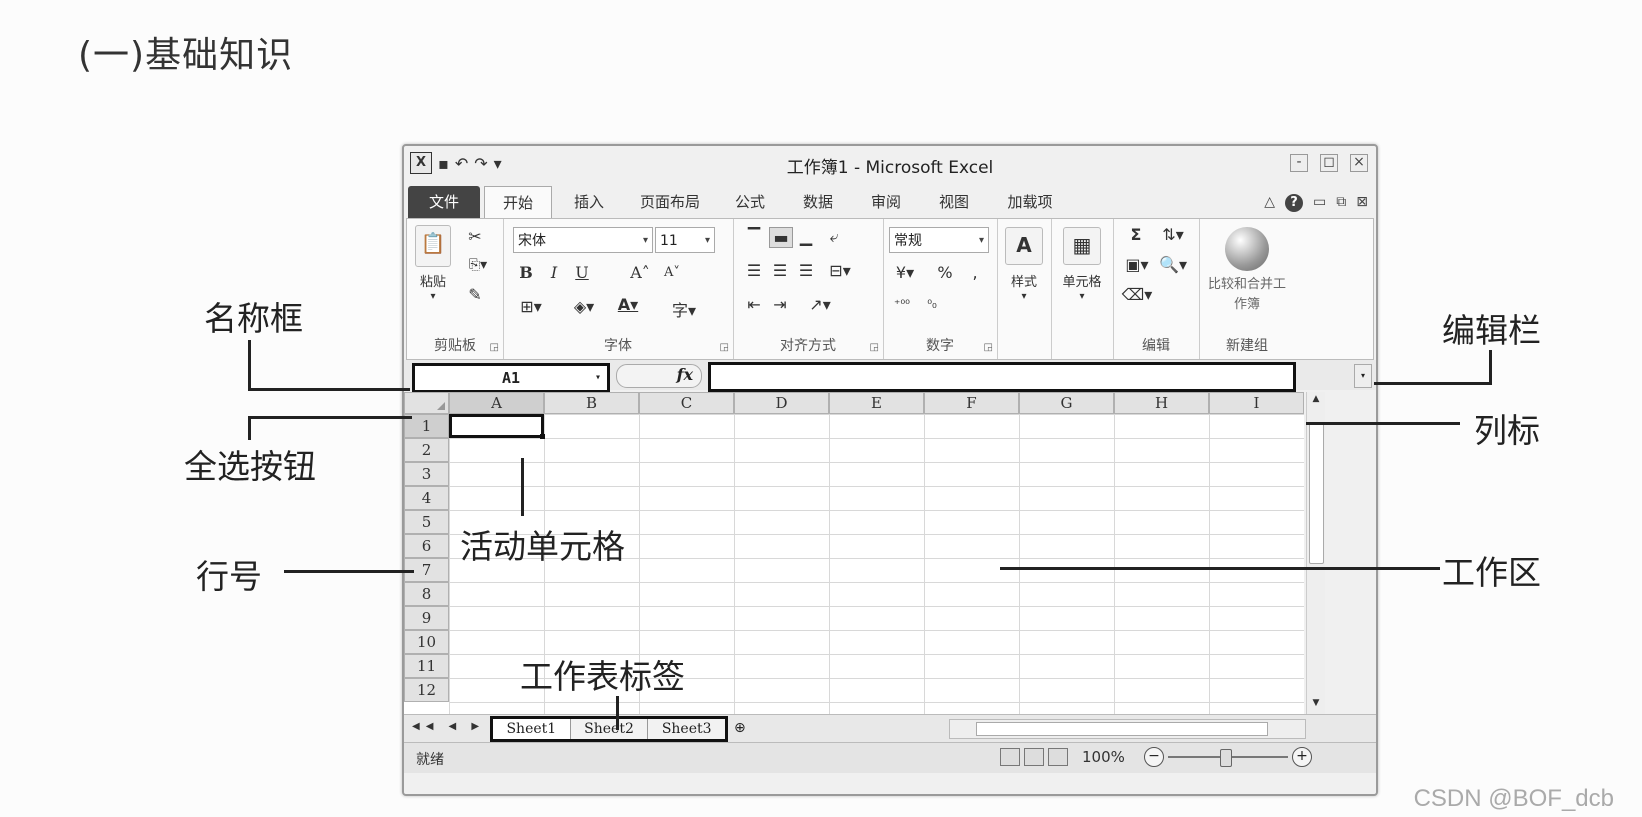  Describe the element at coordinates (971, 403) in the screenshot. I see `column-header-f: F` at that location.